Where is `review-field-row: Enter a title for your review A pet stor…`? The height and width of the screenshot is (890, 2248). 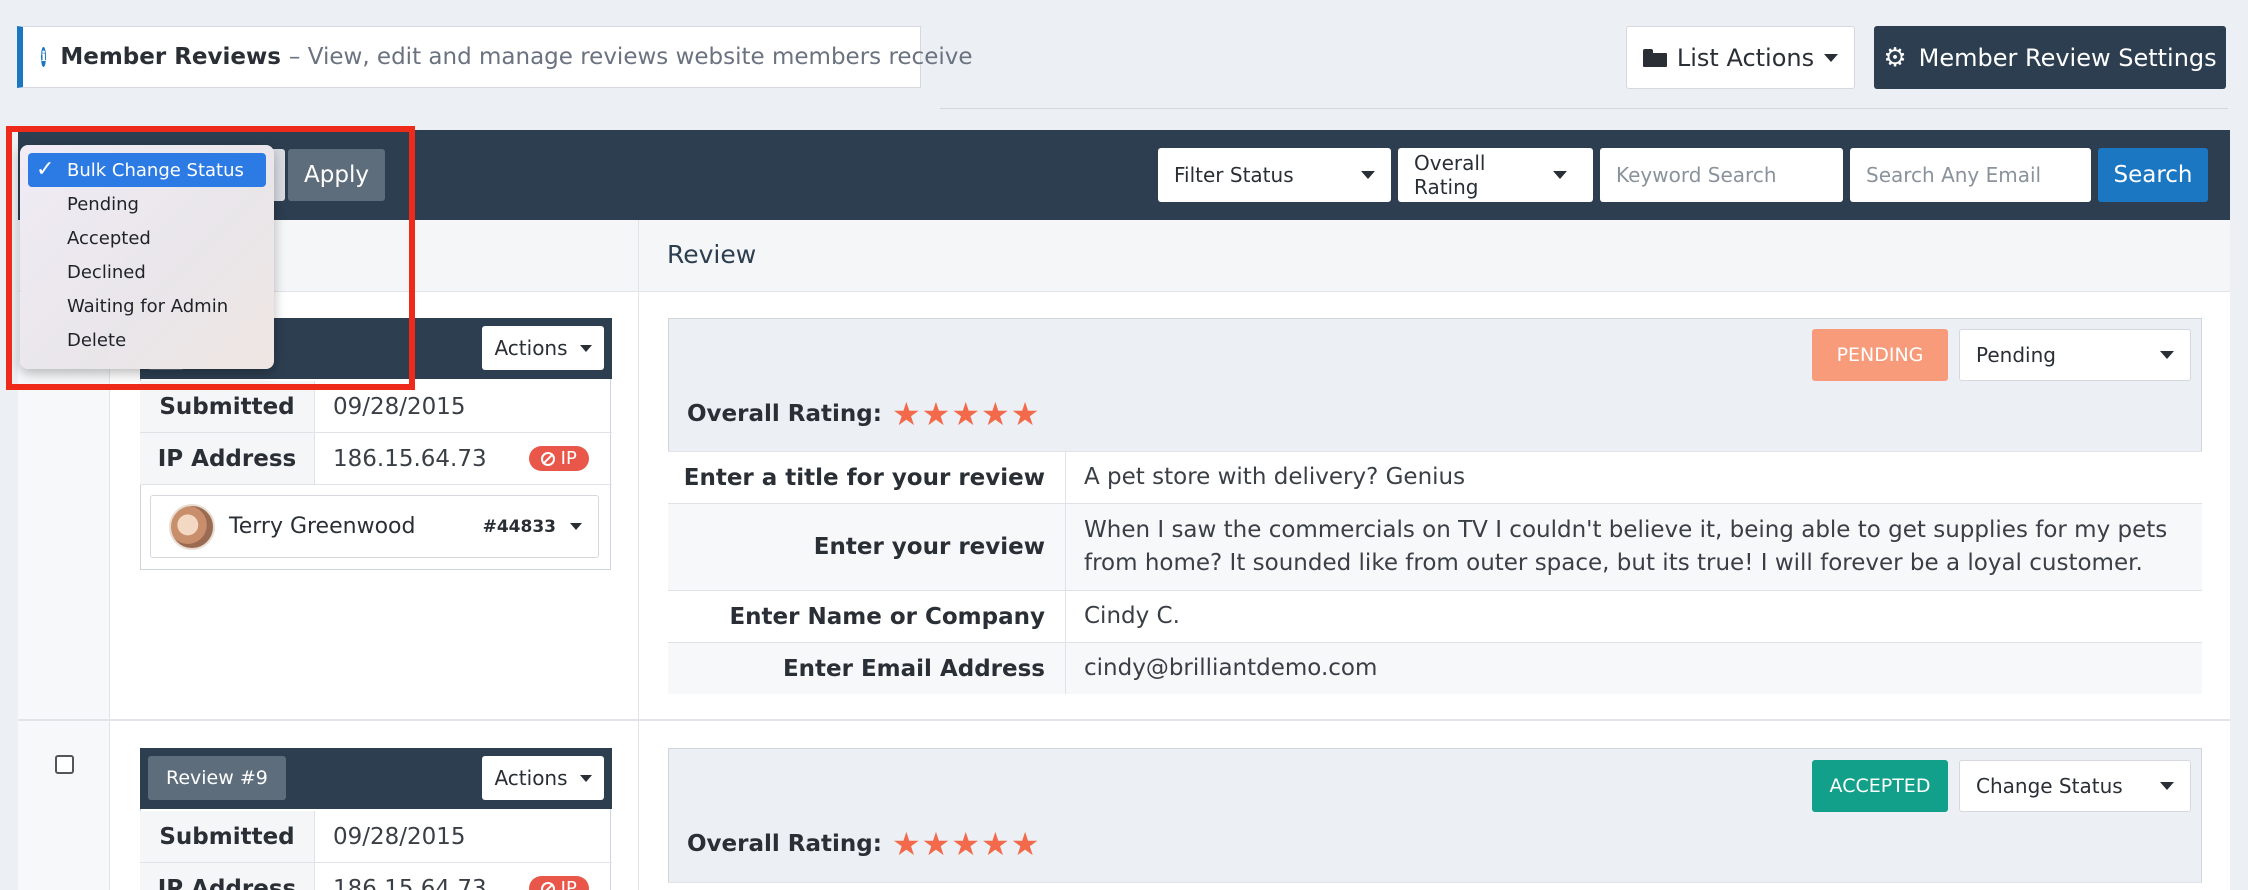 review-field-row: Enter a title for your review A pet stor… is located at coordinates (1435, 477).